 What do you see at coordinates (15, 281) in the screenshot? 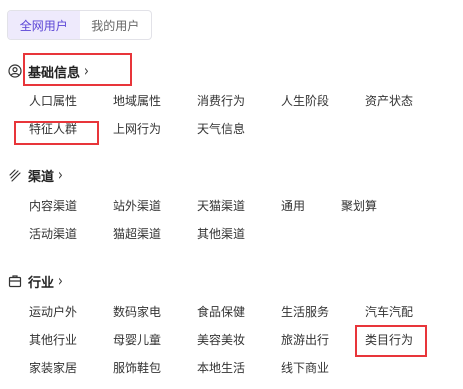
I see `briefcase-icon` at bounding box center [15, 281].